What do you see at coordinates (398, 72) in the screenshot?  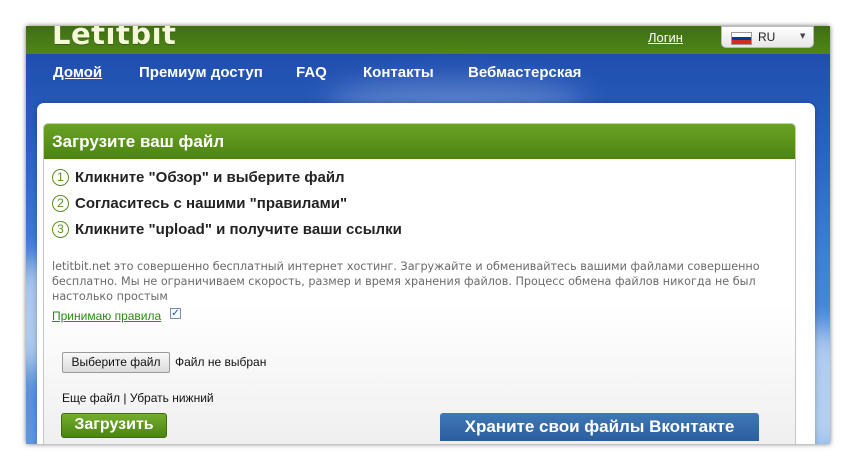 I see `nav-item-contacts: Контакты` at bounding box center [398, 72].